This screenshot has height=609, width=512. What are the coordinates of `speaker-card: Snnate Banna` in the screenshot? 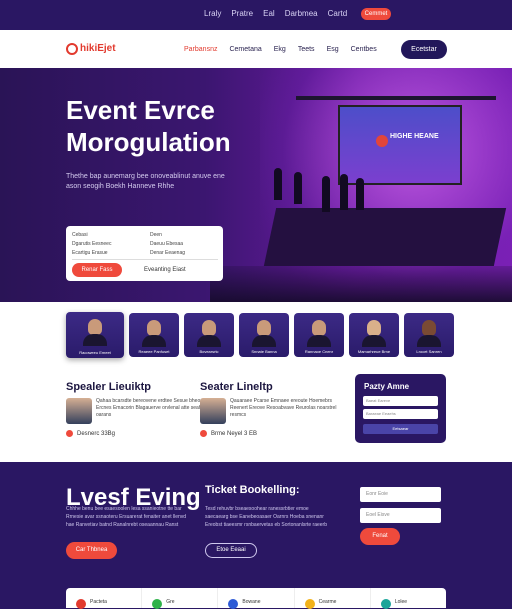 It's located at (264, 335).